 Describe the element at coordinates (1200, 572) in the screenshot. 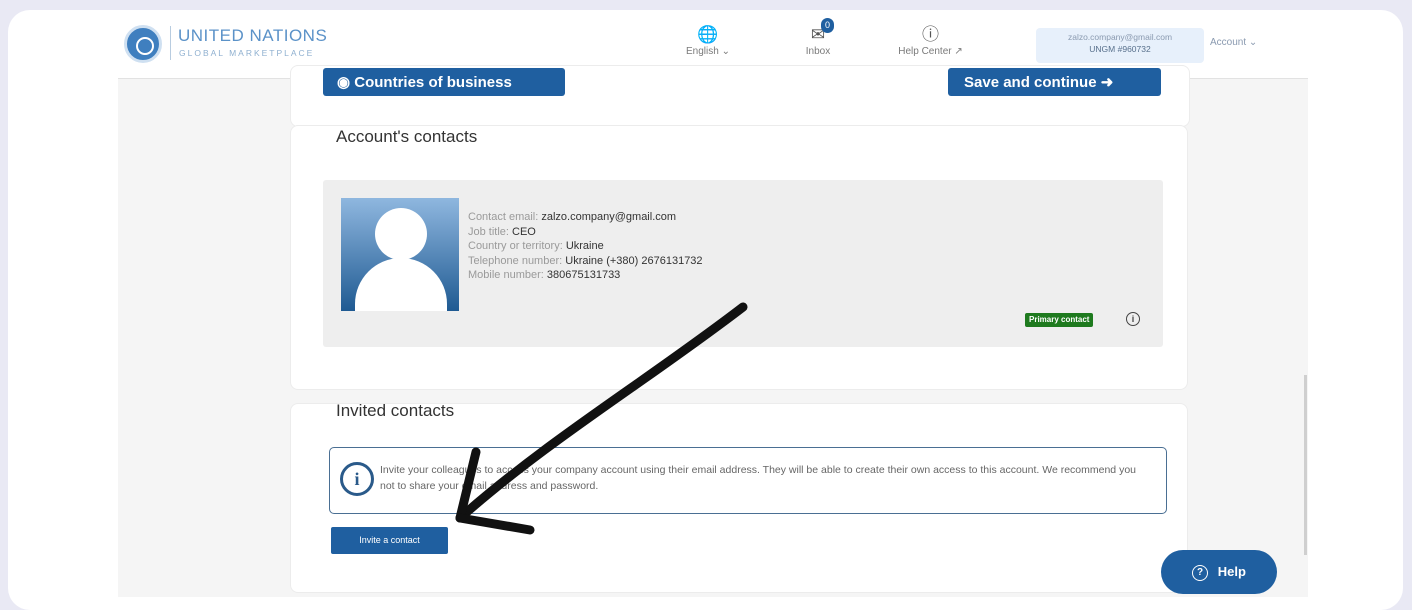

I see `question-circle-icon: ?` at that location.